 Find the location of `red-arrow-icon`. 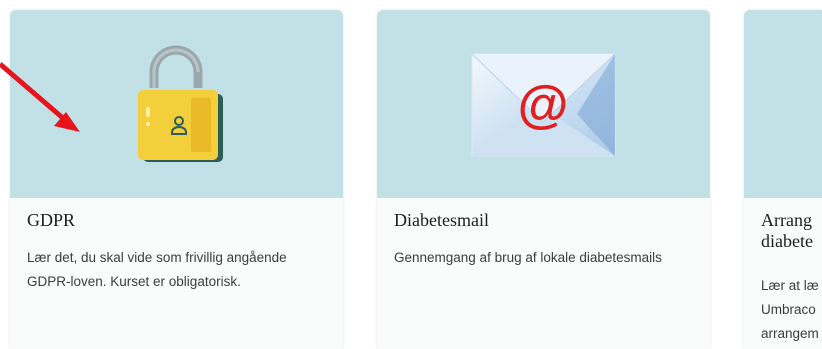

red-arrow-icon is located at coordinates (40, 97).